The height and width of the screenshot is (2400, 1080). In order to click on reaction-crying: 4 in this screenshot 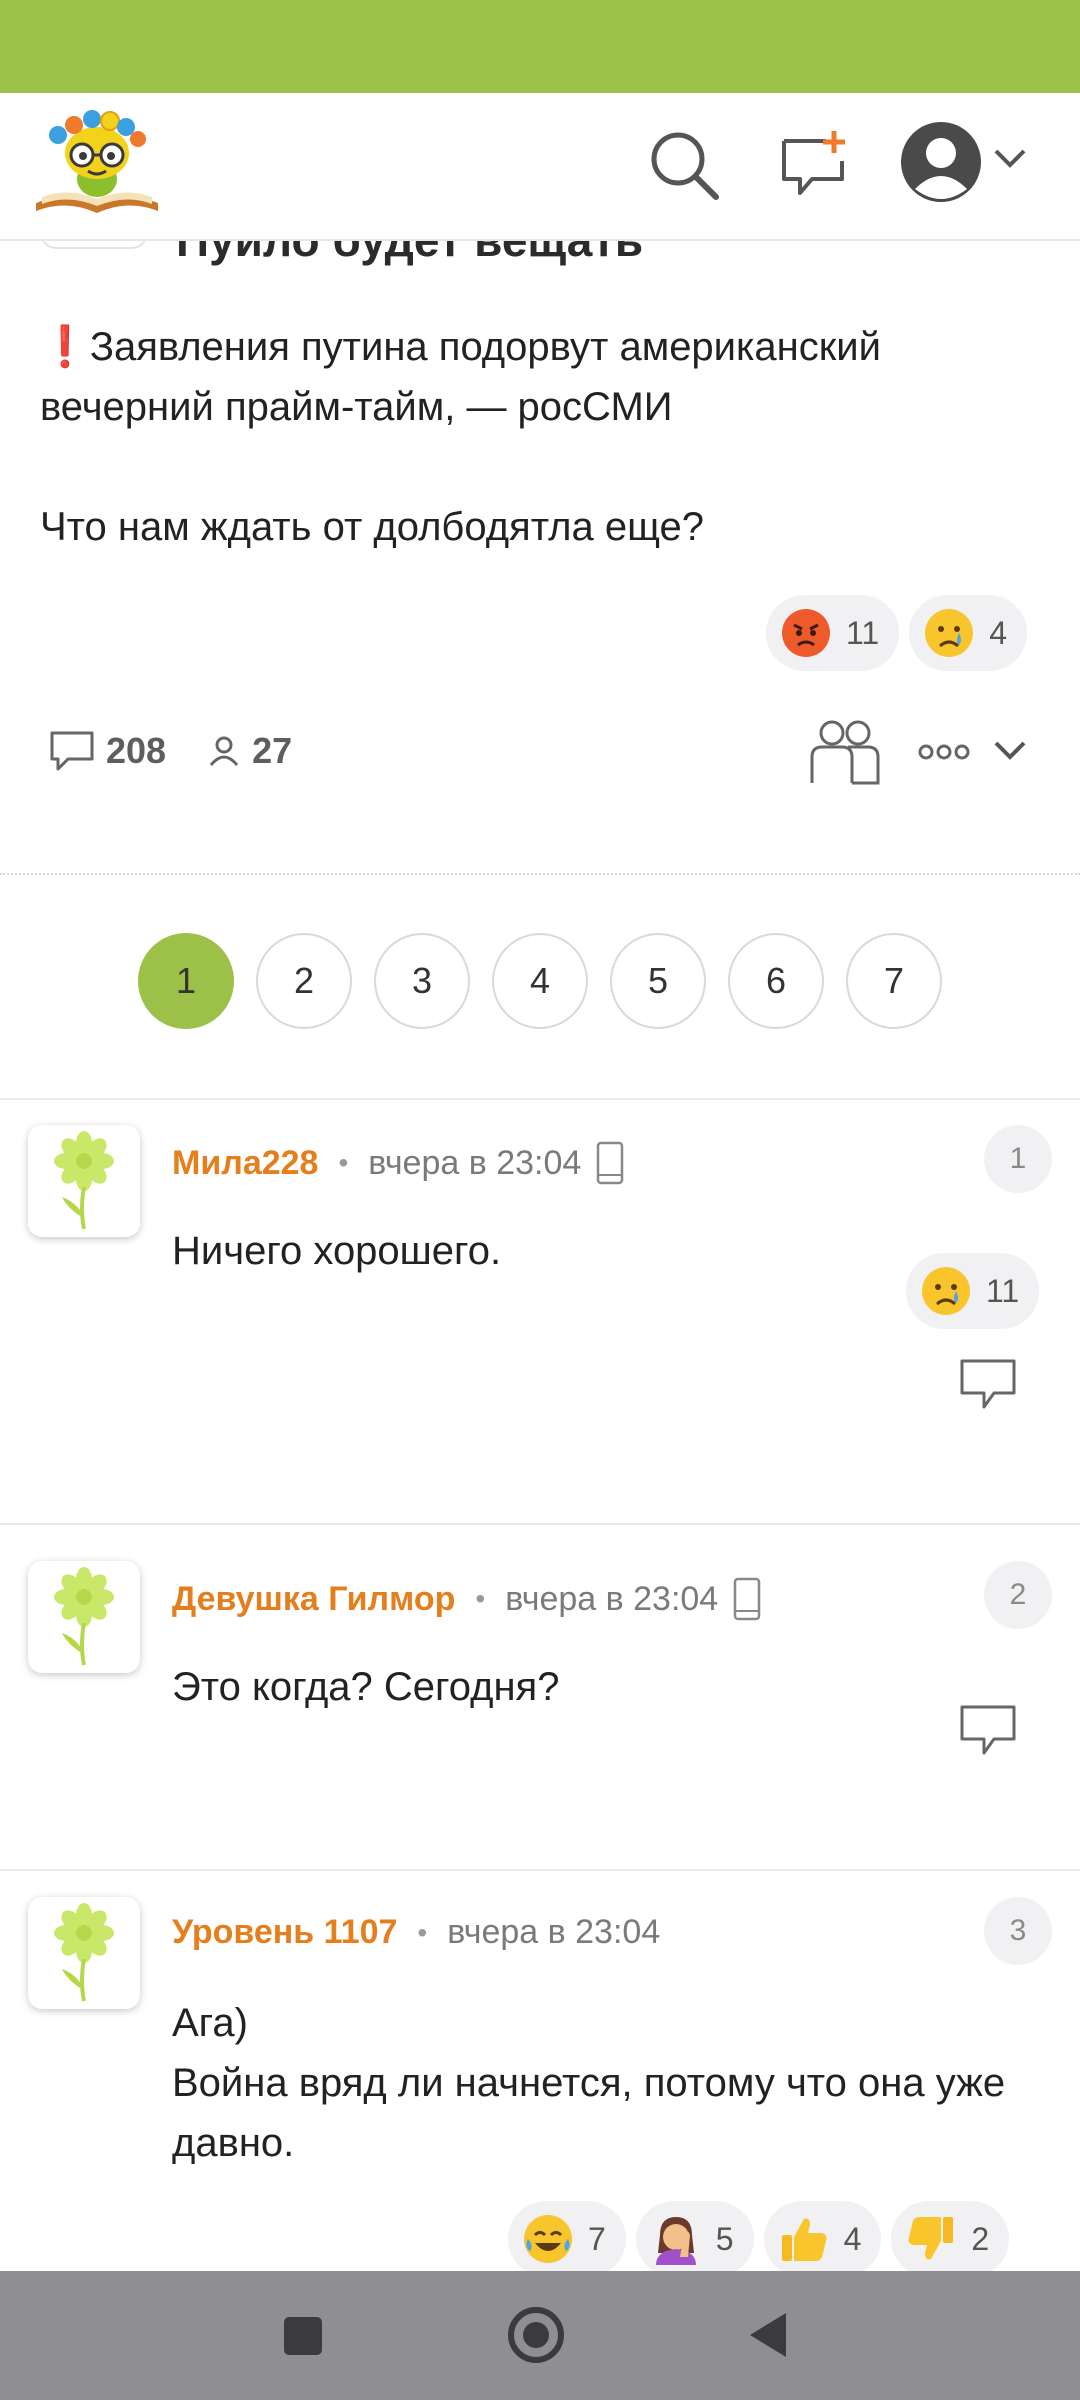, I will do `click(968, 633)`.